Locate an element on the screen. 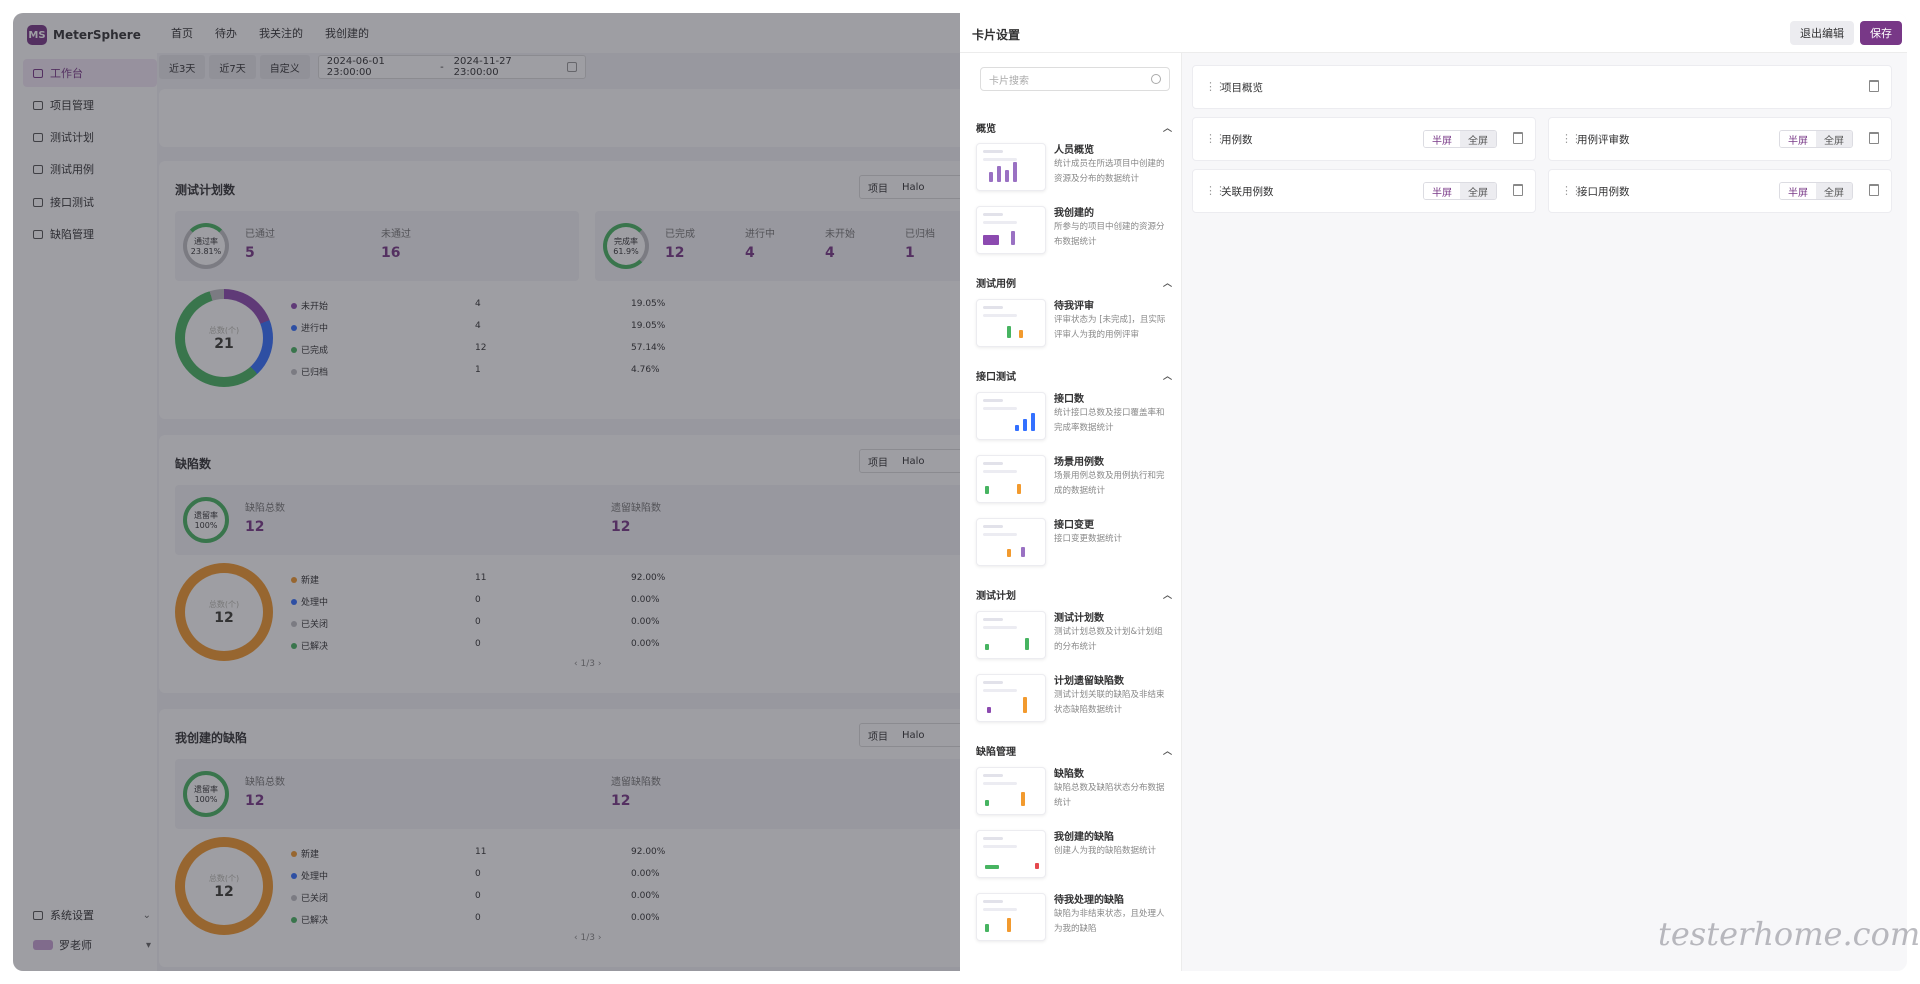 This screenshot has width=1920, height=984. library-item: 待我处理的缺陷缺陷为非结束状态，且处理人为我的缺陷 is located at coordinates (1074, 917).